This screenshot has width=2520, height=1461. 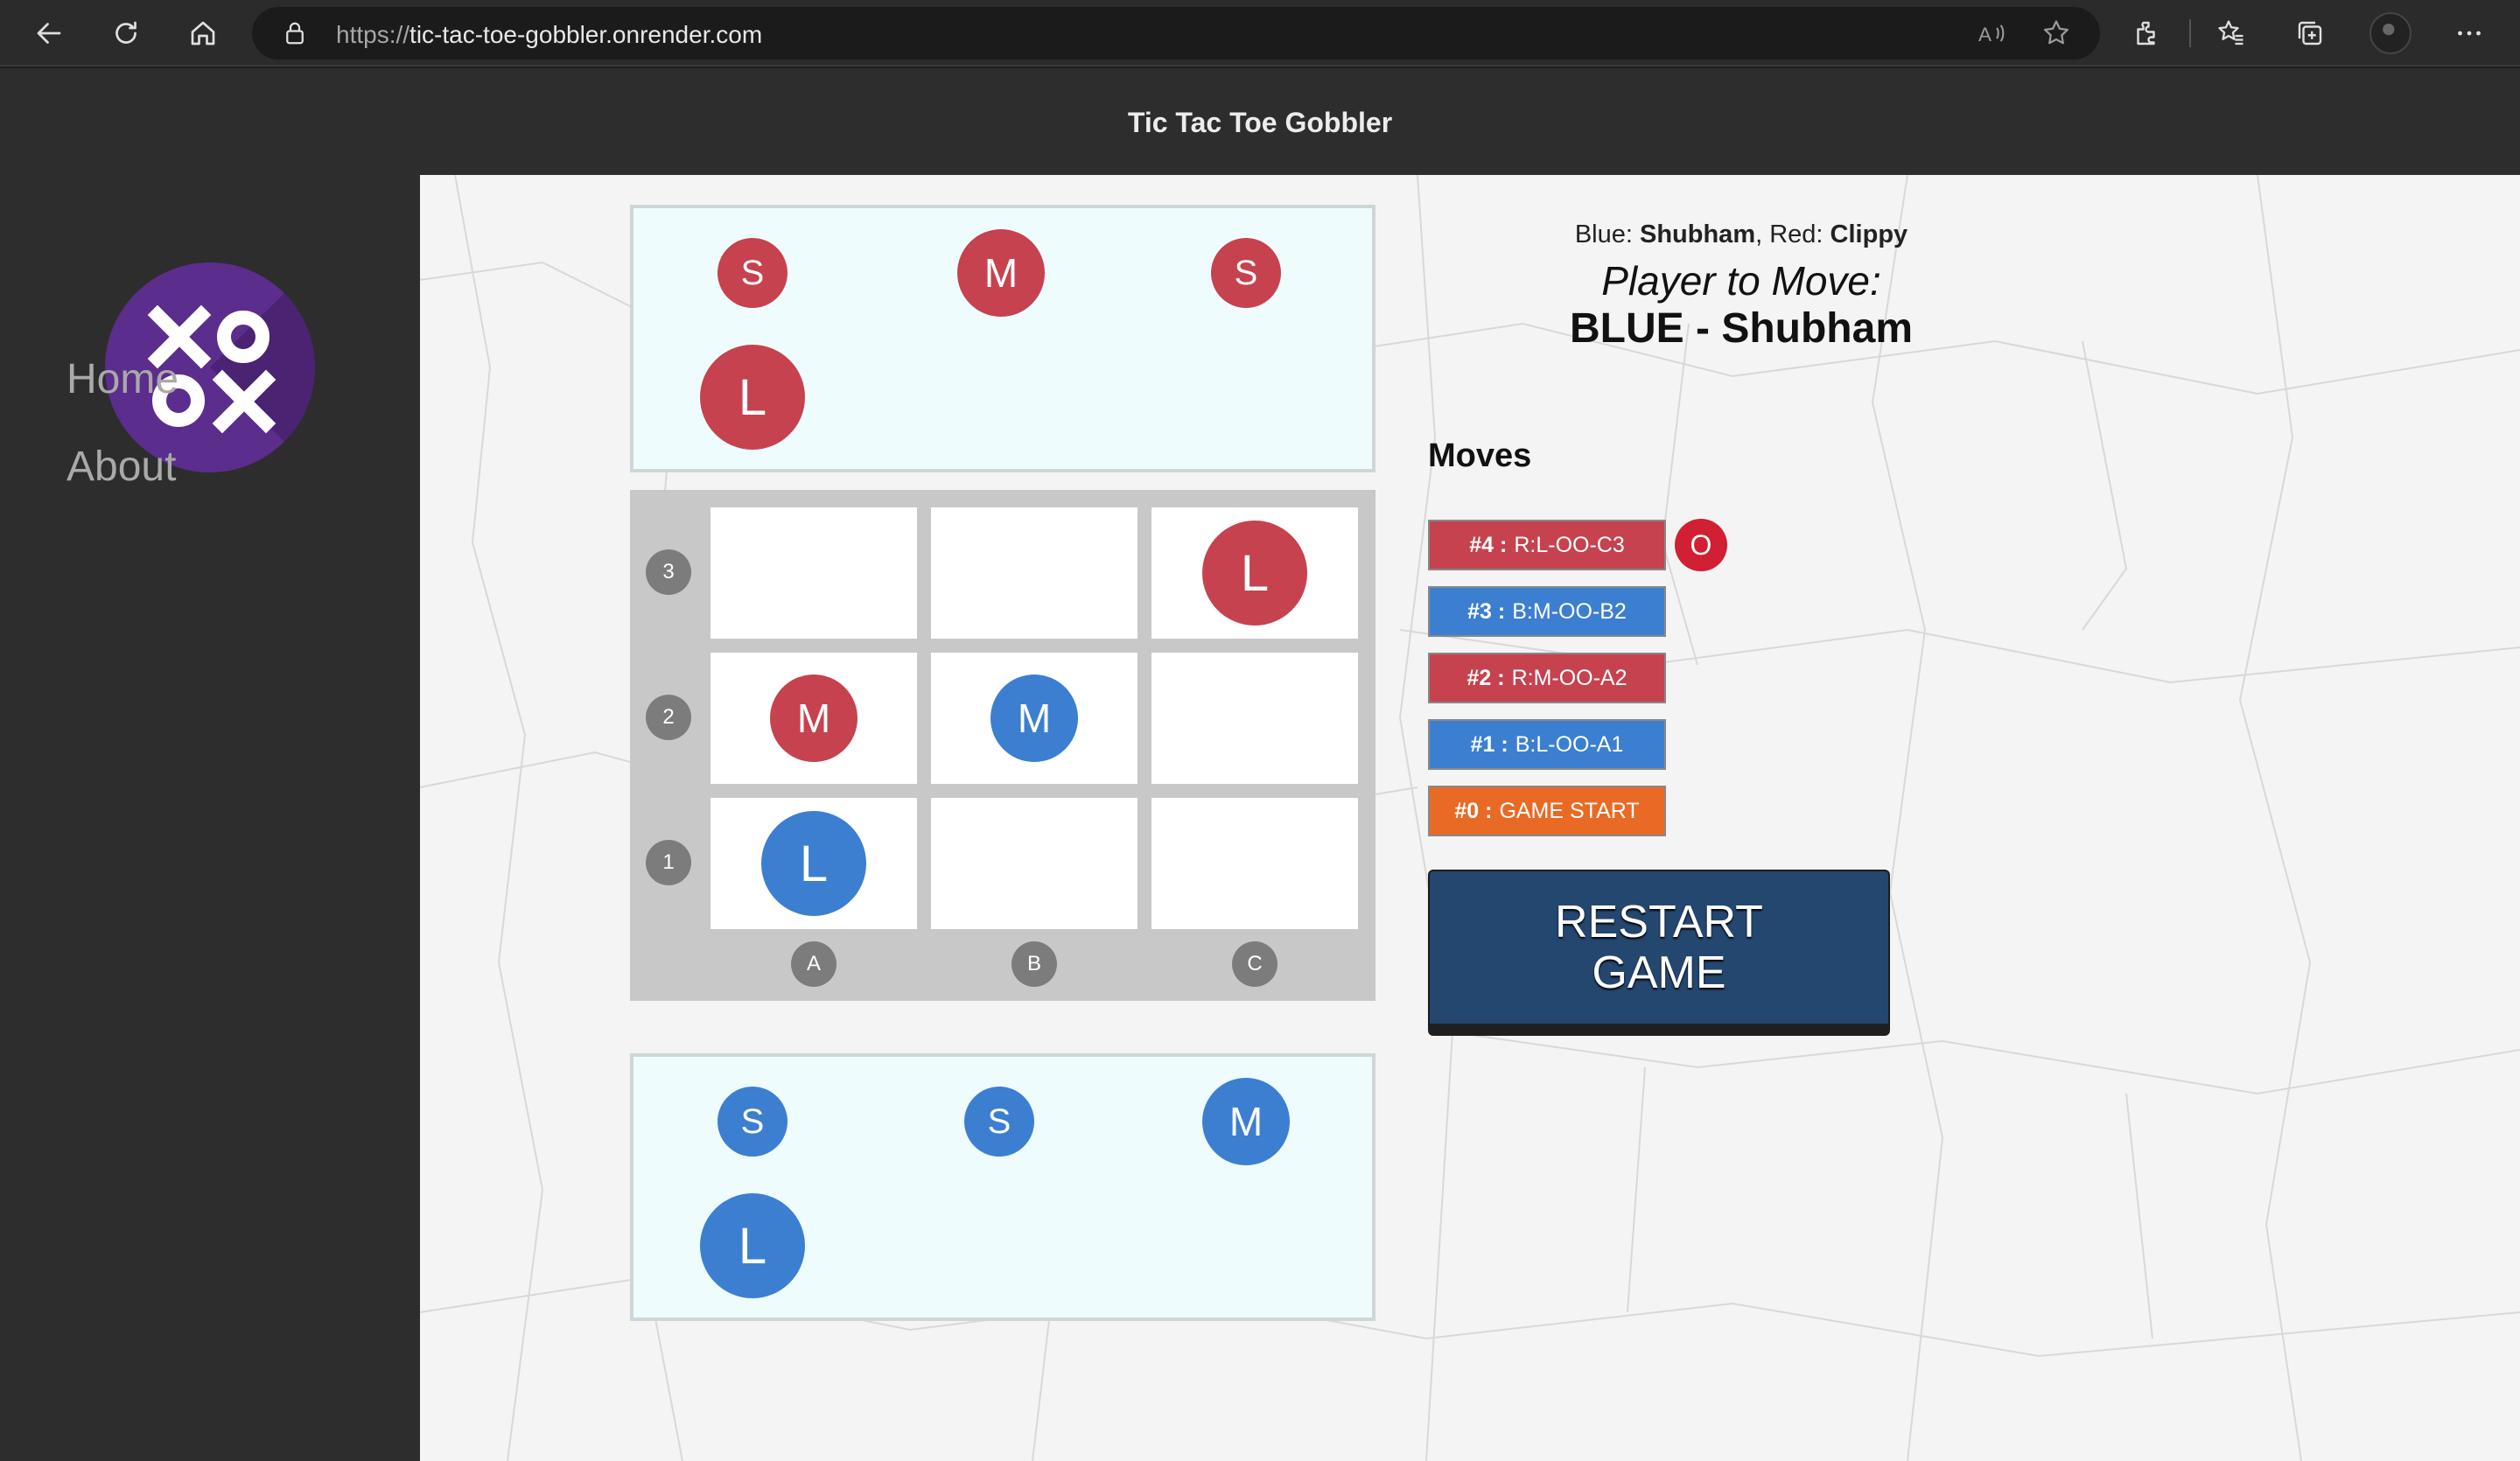 I want to click on board-piece-red-medium: M, so click(x=814, y=718).